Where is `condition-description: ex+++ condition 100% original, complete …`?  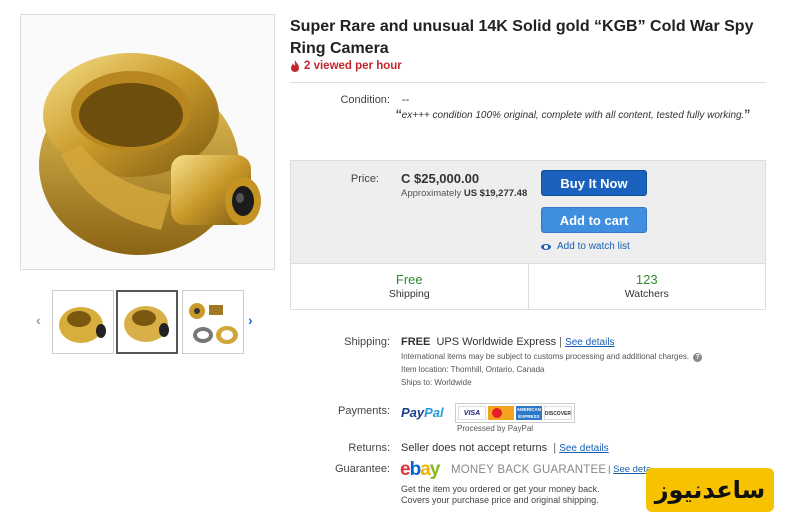
condition-description: ex+++ condition 100% original, complete … is located at coordinates (573, 115).